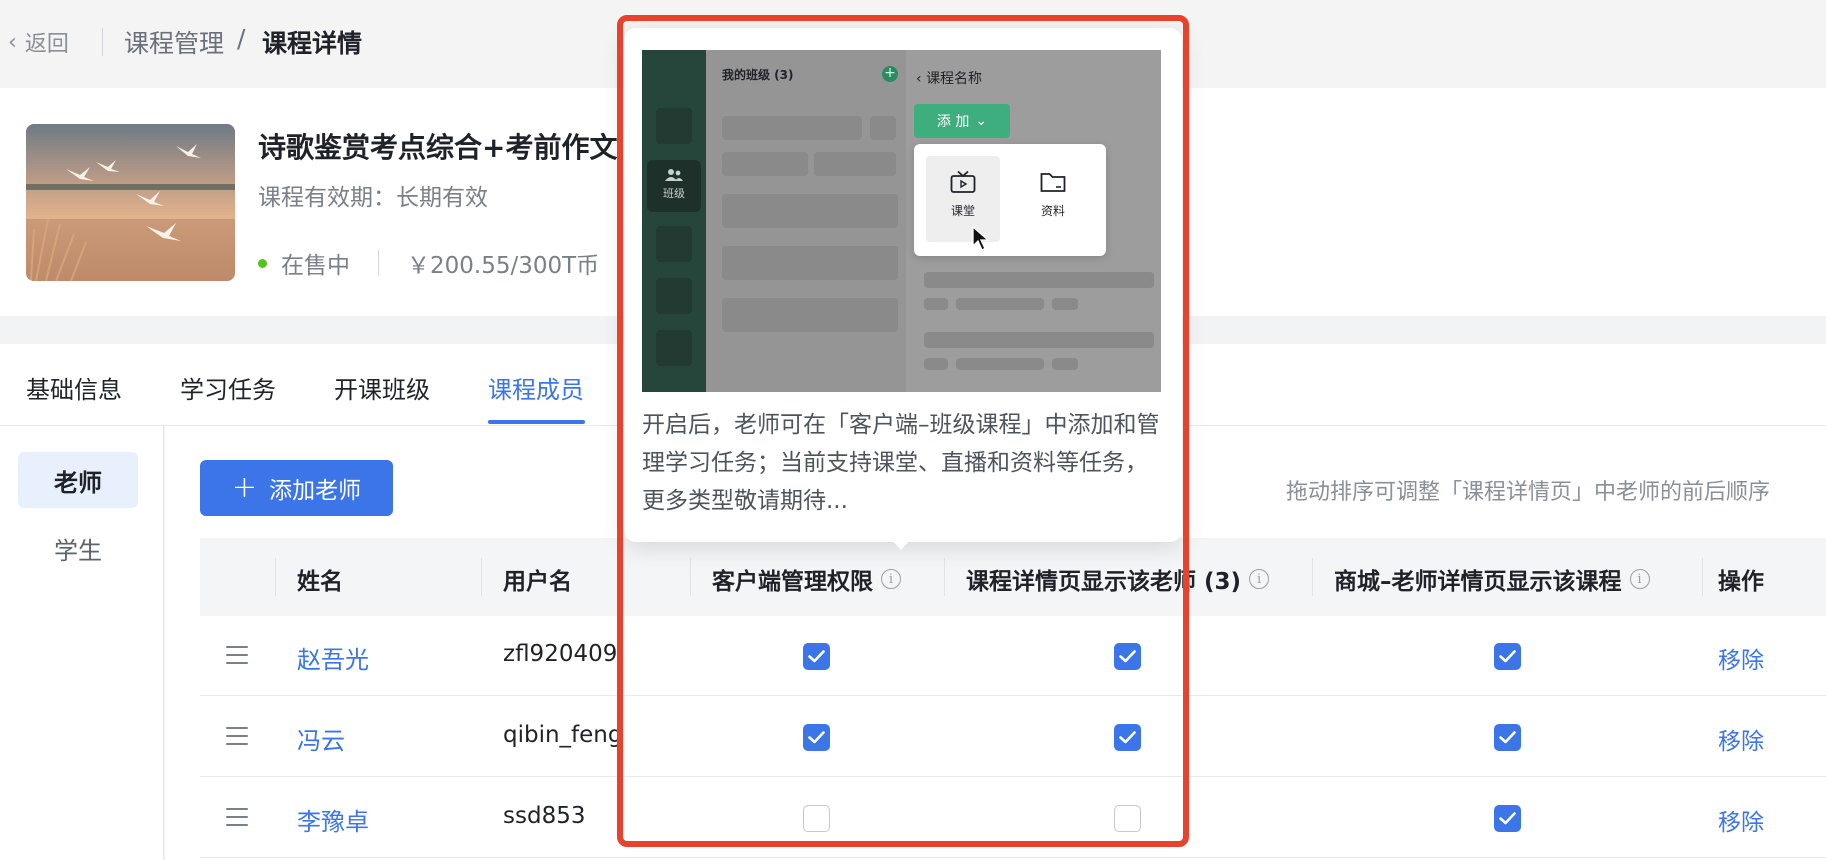  Describe the element at coordinates (536, 422) in the screenshot. I see `active-tab-indicator` at that location.